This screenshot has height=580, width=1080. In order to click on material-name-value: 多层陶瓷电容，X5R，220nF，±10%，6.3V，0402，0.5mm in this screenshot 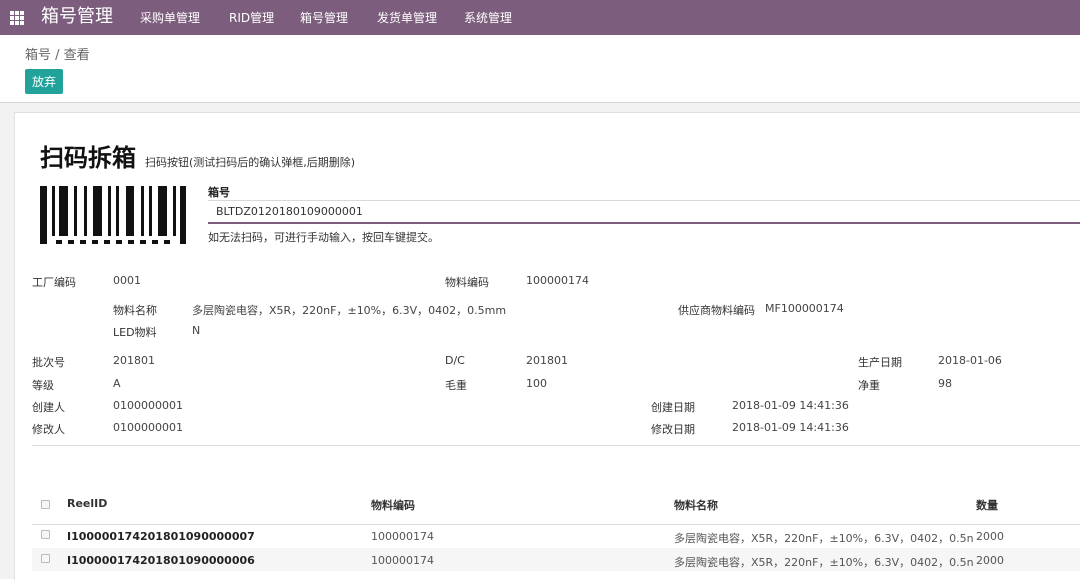, I will do `click(349, 310)`.